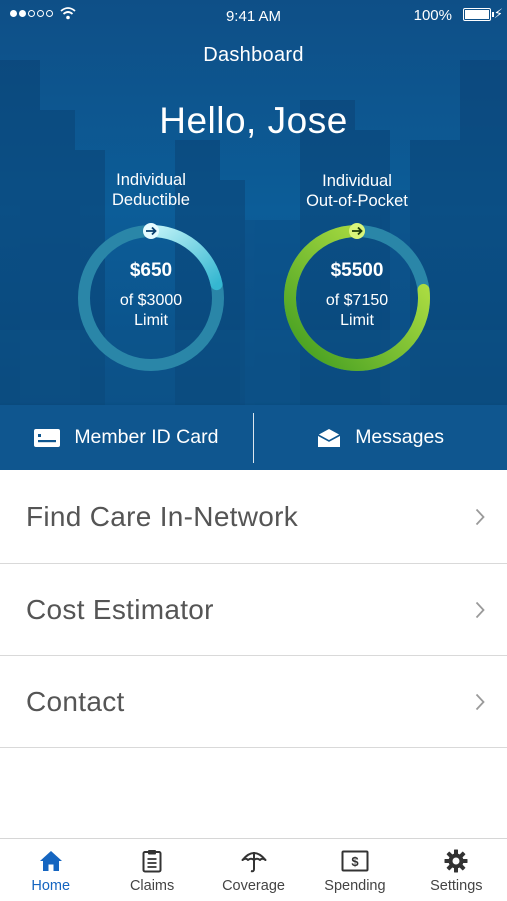 The image size is (507, 901). I want to click on page-title: Dashboard, so click(253, 55).